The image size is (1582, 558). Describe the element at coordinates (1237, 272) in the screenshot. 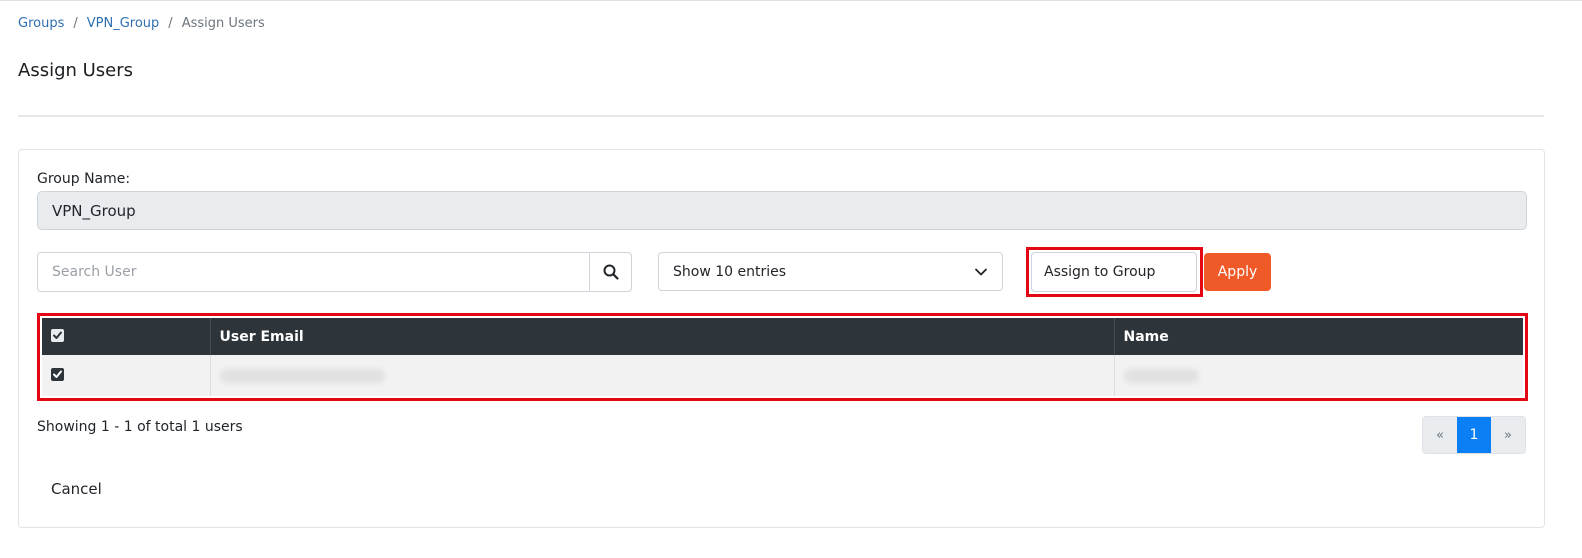

I see `apply-button: Apply` at that location.